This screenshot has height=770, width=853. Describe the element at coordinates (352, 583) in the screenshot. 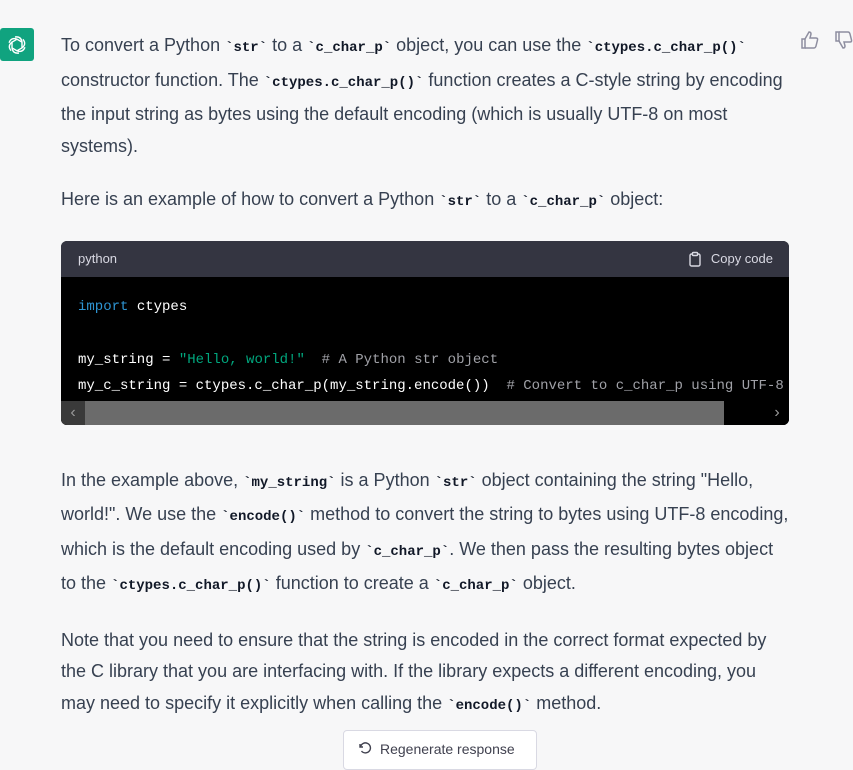

I see `text: function to create a` at that location.